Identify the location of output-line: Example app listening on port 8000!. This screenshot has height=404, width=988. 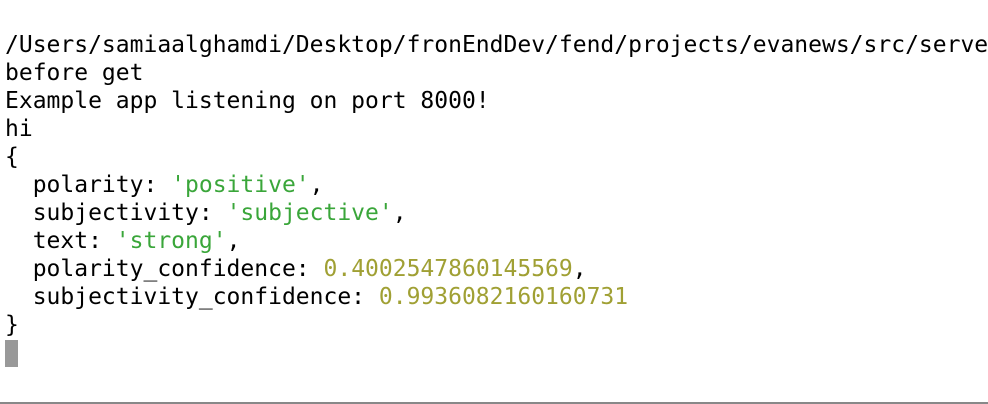
(247, 101).